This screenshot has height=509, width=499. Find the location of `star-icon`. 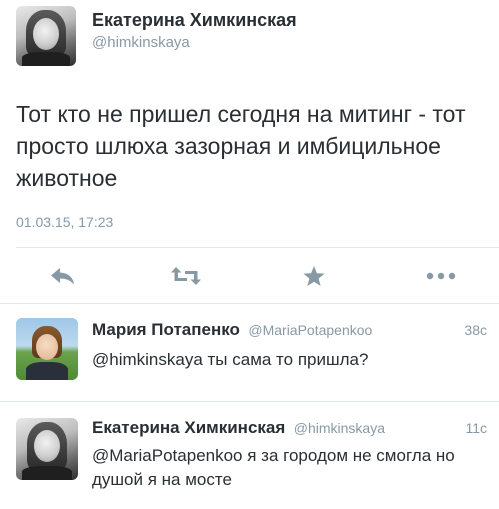

star-icon is located at coordinates (314, 275).